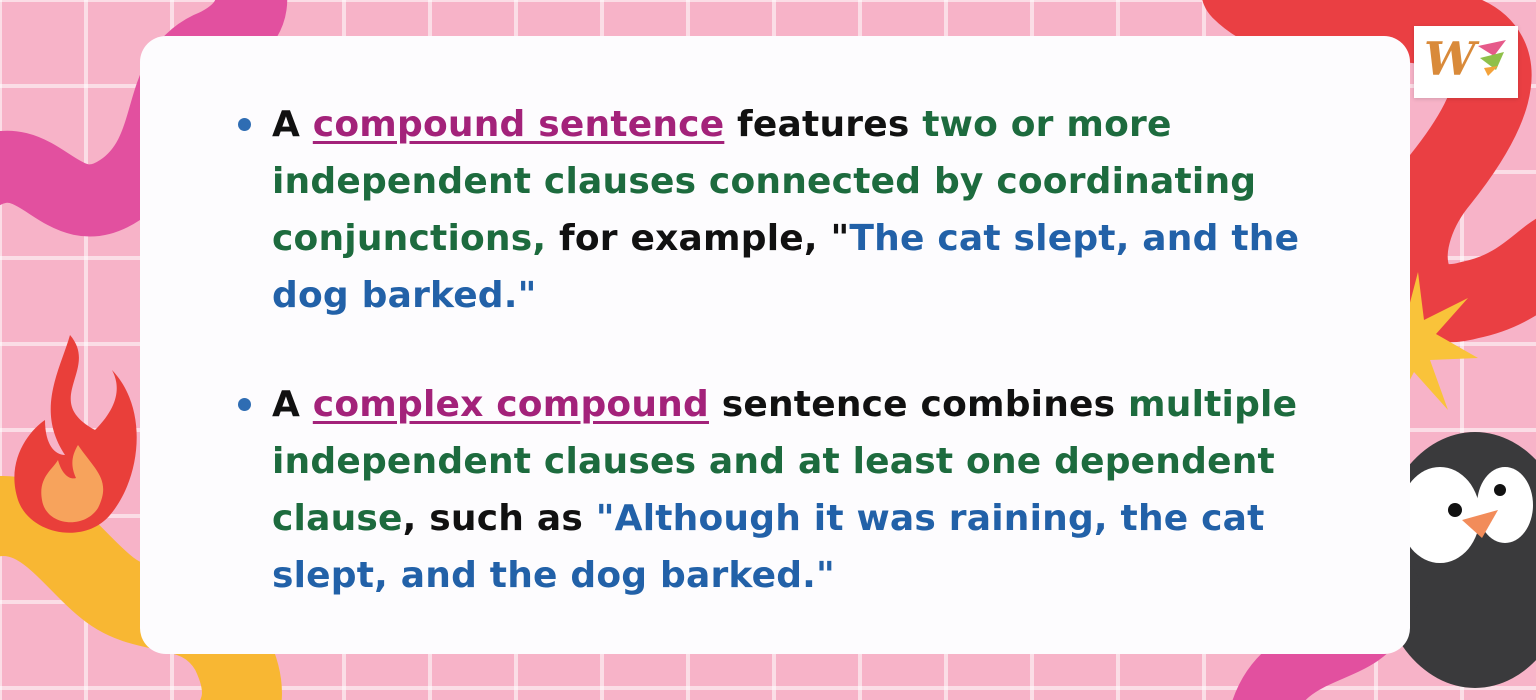 This screenshot has width=1536, height=700. I want to click on bullet-connector: , such as, so click(499, 518).